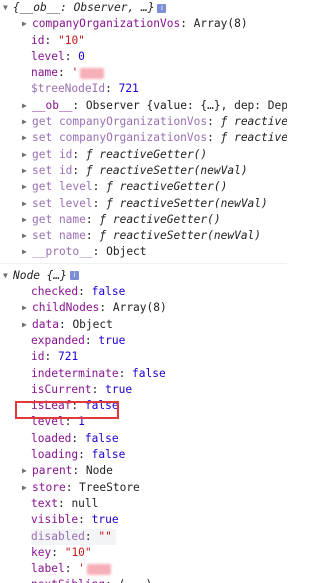 This screenshot has width=320, height=583. I want to click on property-key: __proto__, so click(62, 252).